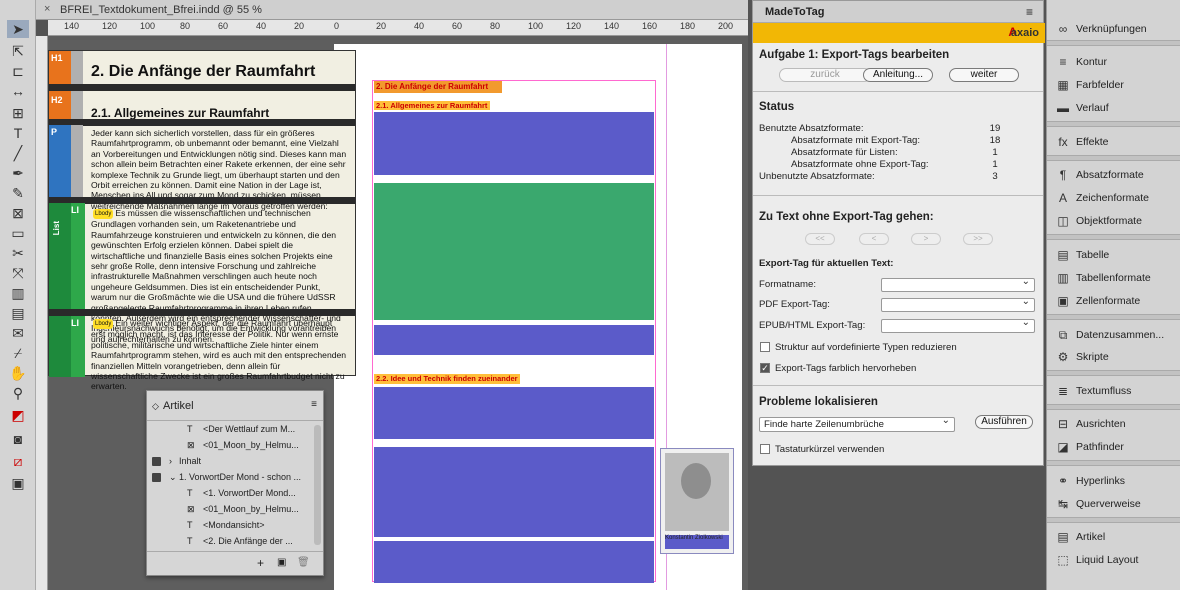  I want to click on reduce-structure-checkbox, so click(765, 347).